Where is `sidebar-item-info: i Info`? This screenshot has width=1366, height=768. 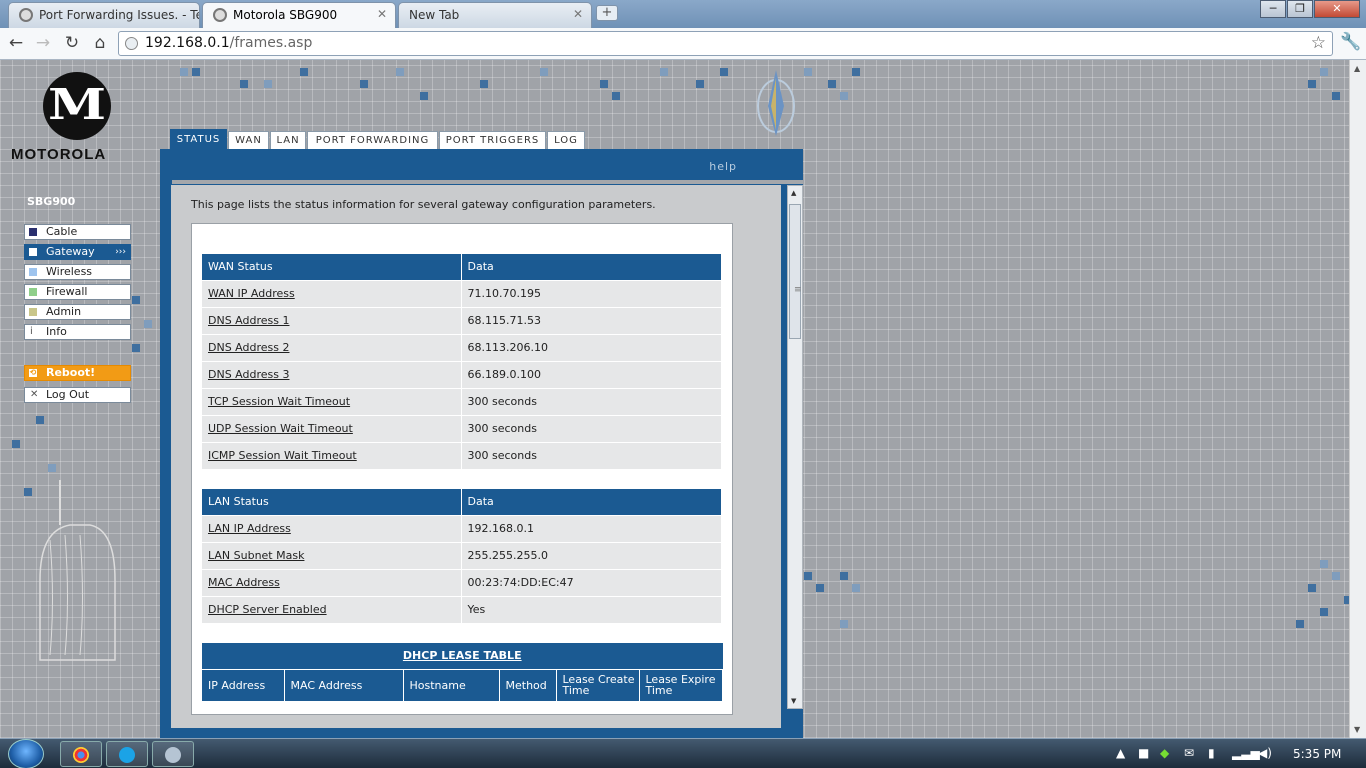
sidebar-item-info: i Info is located at coordinates (77, 332).